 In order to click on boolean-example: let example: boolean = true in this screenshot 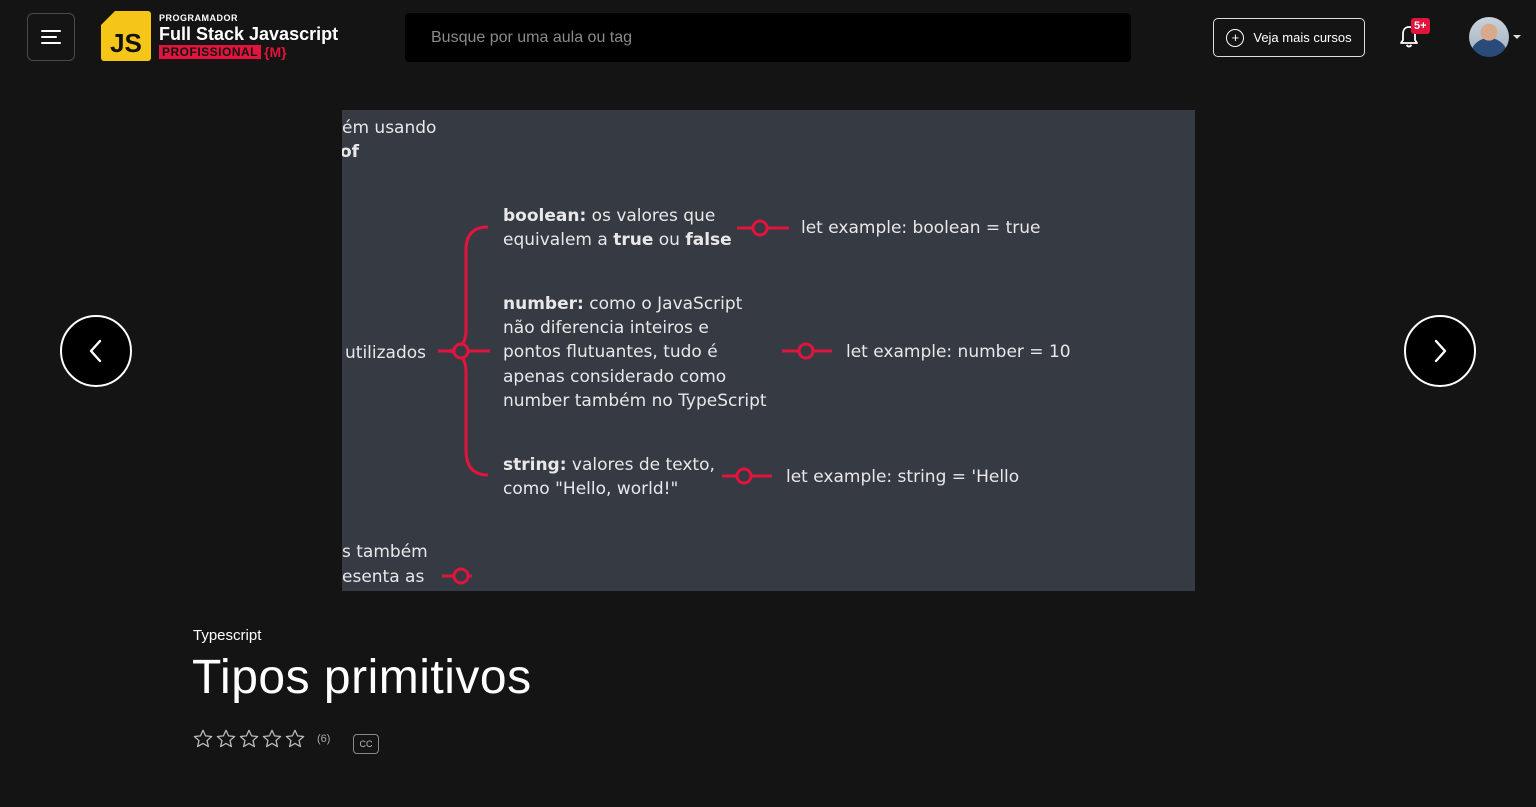, I will do `click(920, 228)`.